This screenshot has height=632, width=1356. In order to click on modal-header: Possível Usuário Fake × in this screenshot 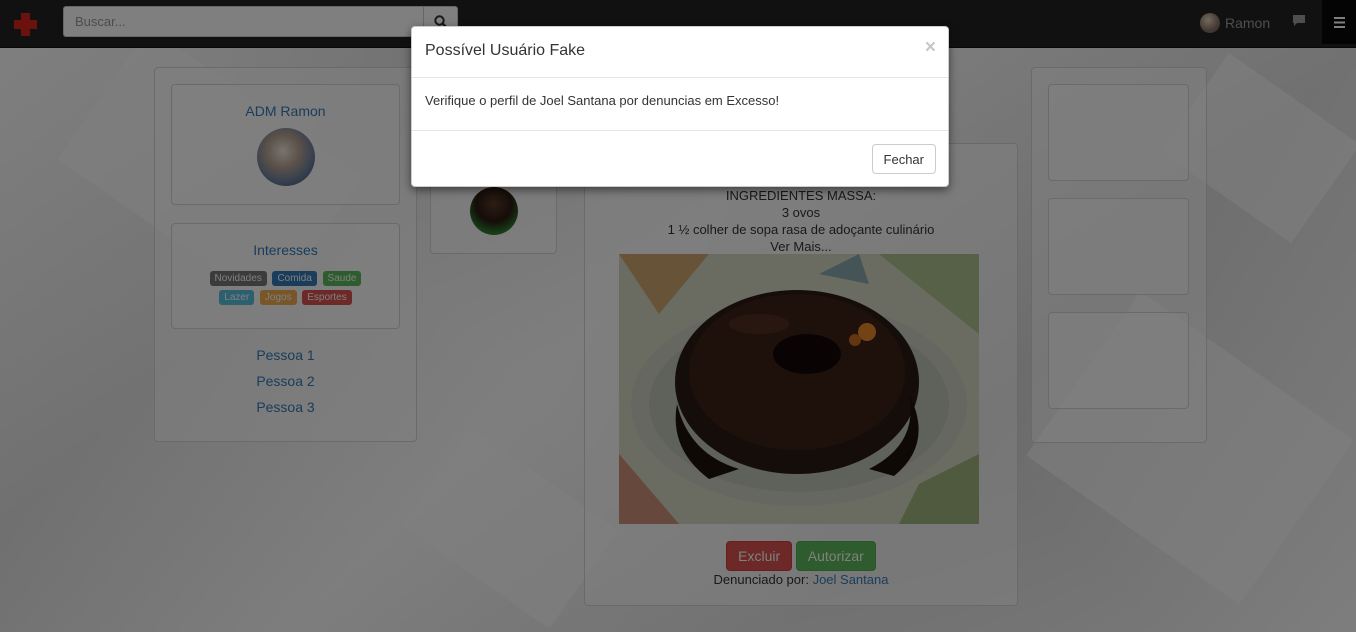, I will do `click(680, 52)`.